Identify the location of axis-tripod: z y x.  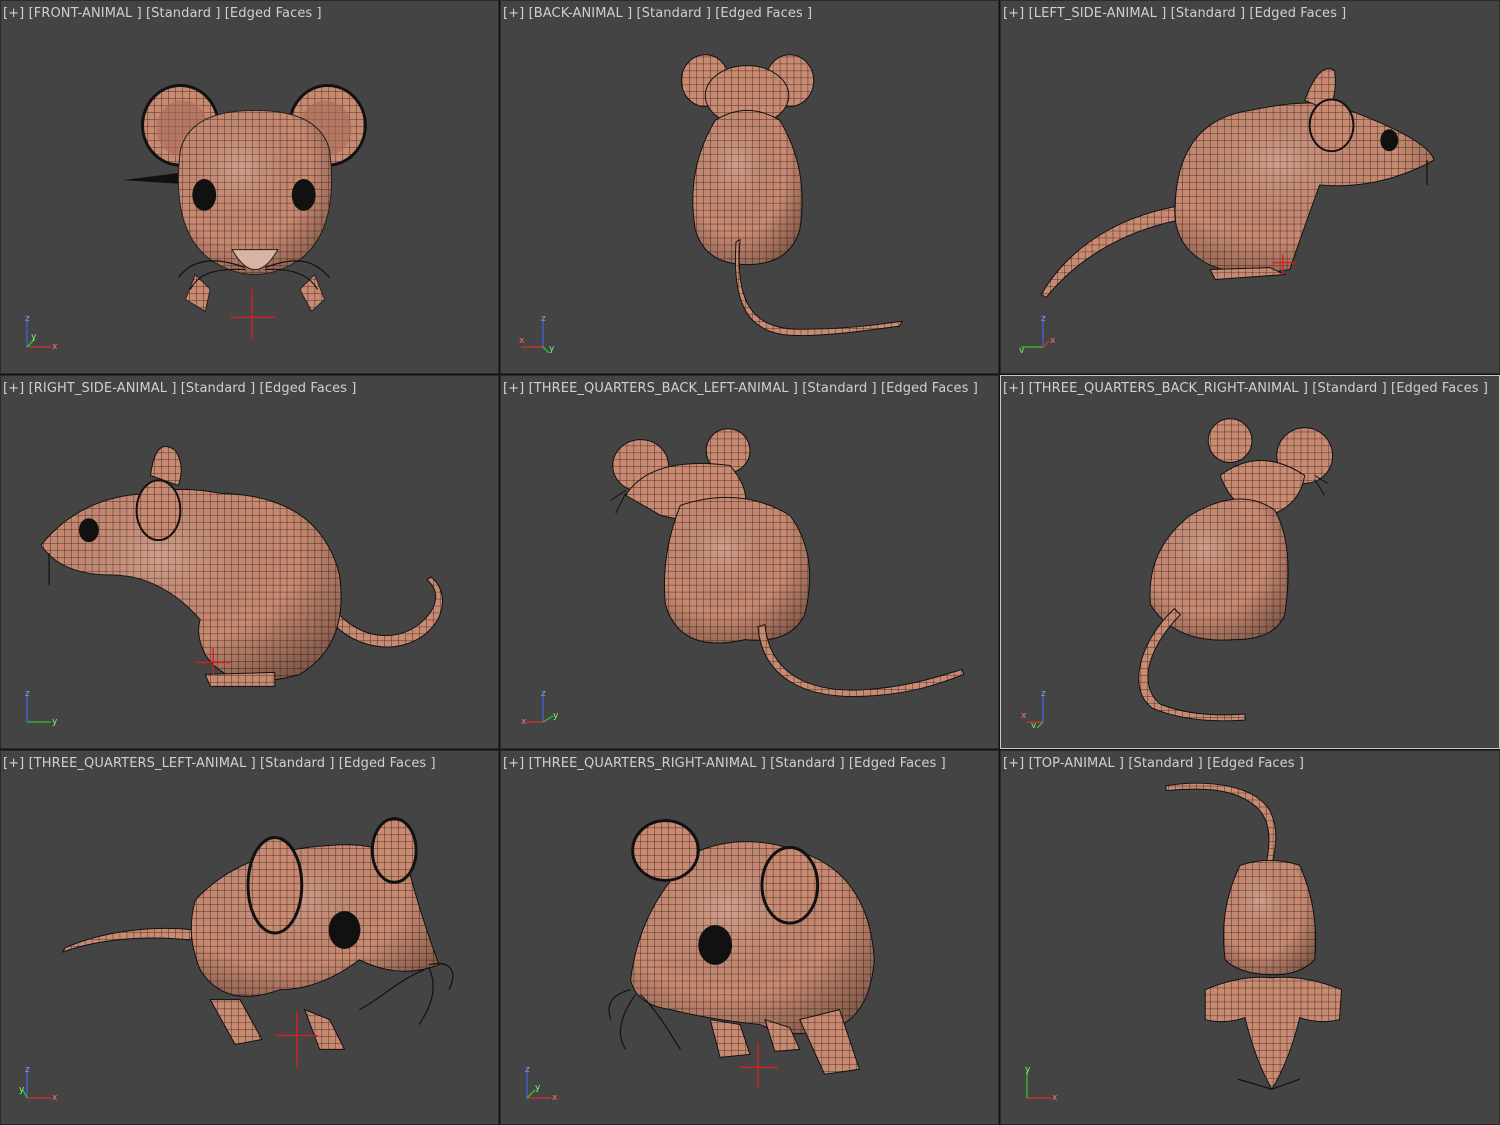
(540, 708).